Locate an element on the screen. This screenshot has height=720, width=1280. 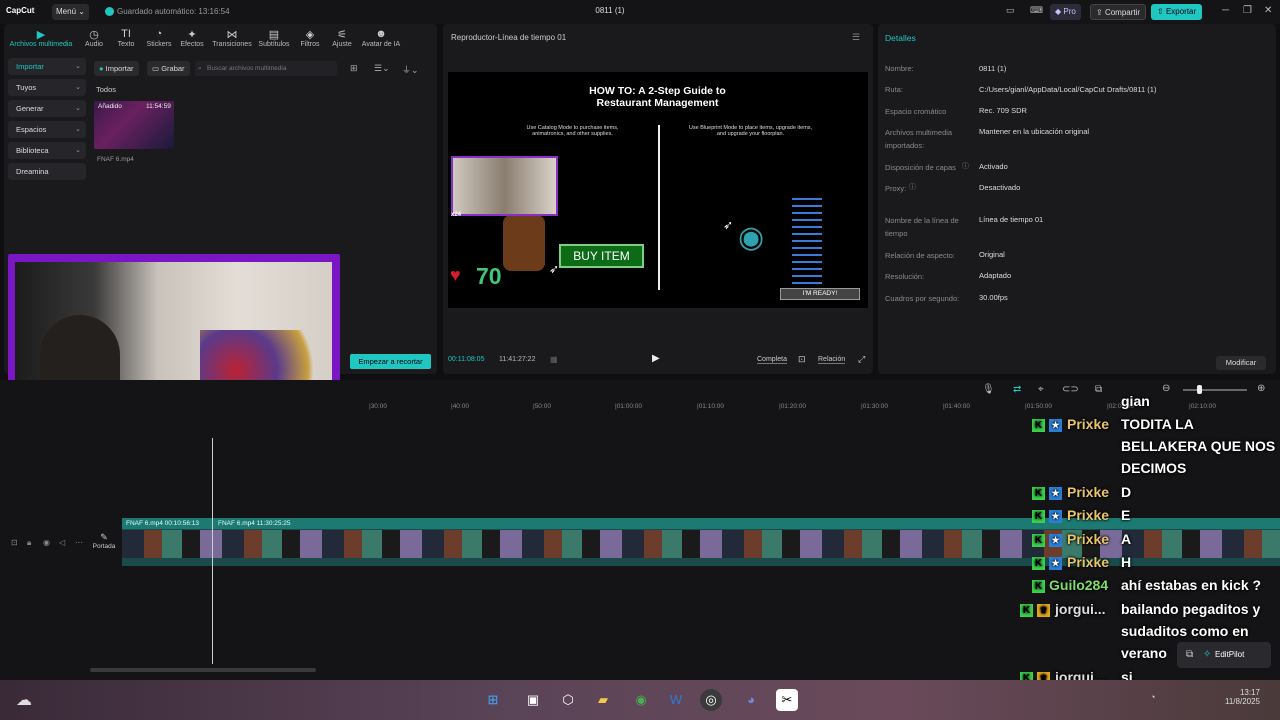
app-icon: ⬡ is located at coordinates (568, 700).